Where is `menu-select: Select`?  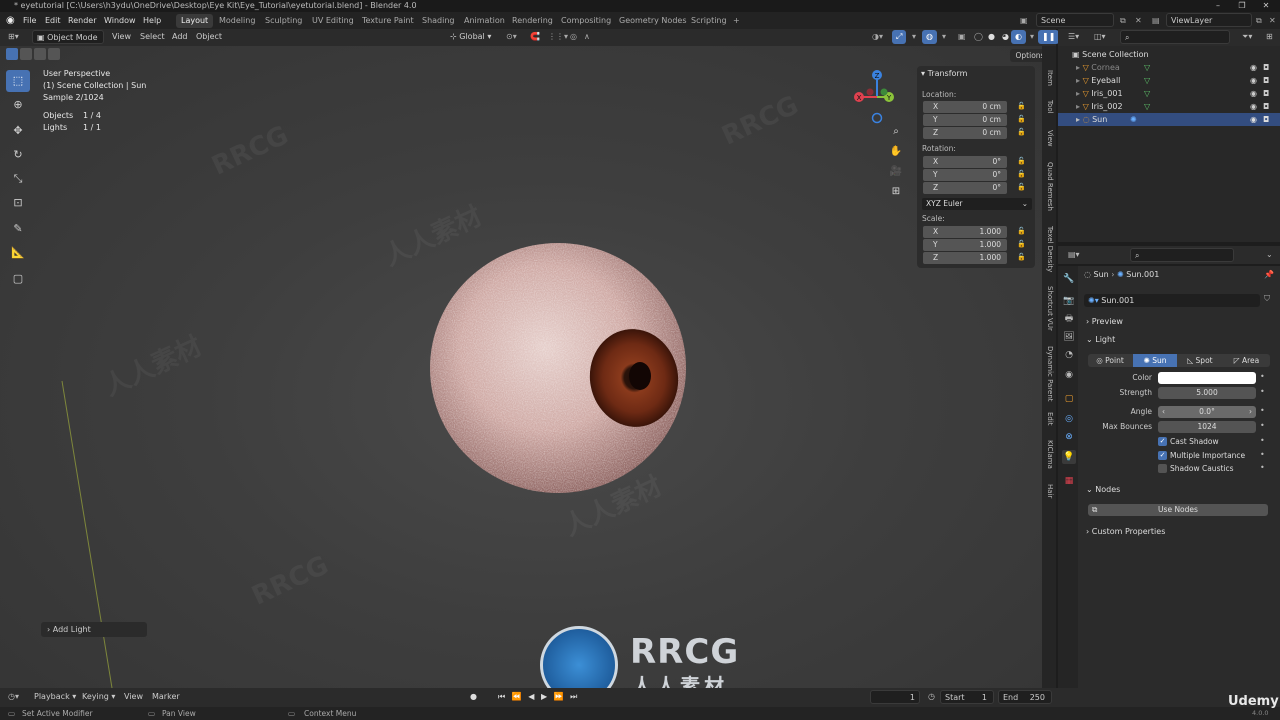 menu-select: Select is located at coordinates (152, 37).